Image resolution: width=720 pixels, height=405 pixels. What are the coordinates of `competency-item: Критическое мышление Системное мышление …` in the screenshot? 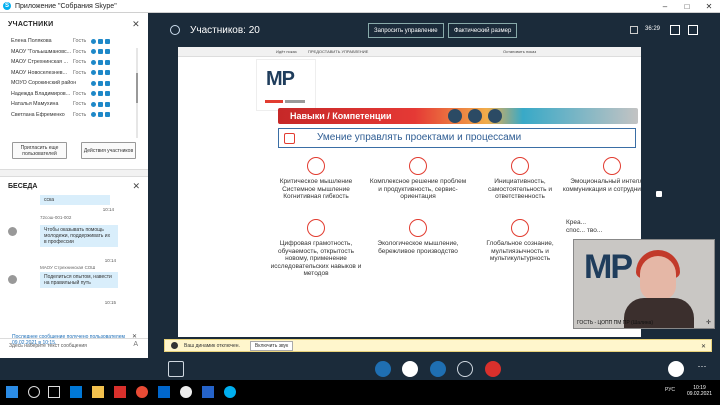 It's located at (316, 179).